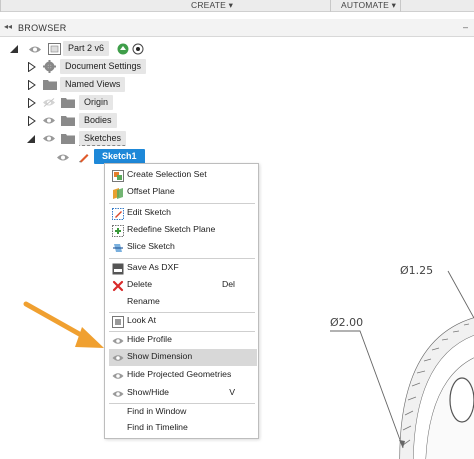 Image resolution: width=474 pixels, height=459 pixels. What do you see at coordinates (42, 28) in the screenshot?
I see `browser-title: BROWSER` at bounding box center [42, 28].